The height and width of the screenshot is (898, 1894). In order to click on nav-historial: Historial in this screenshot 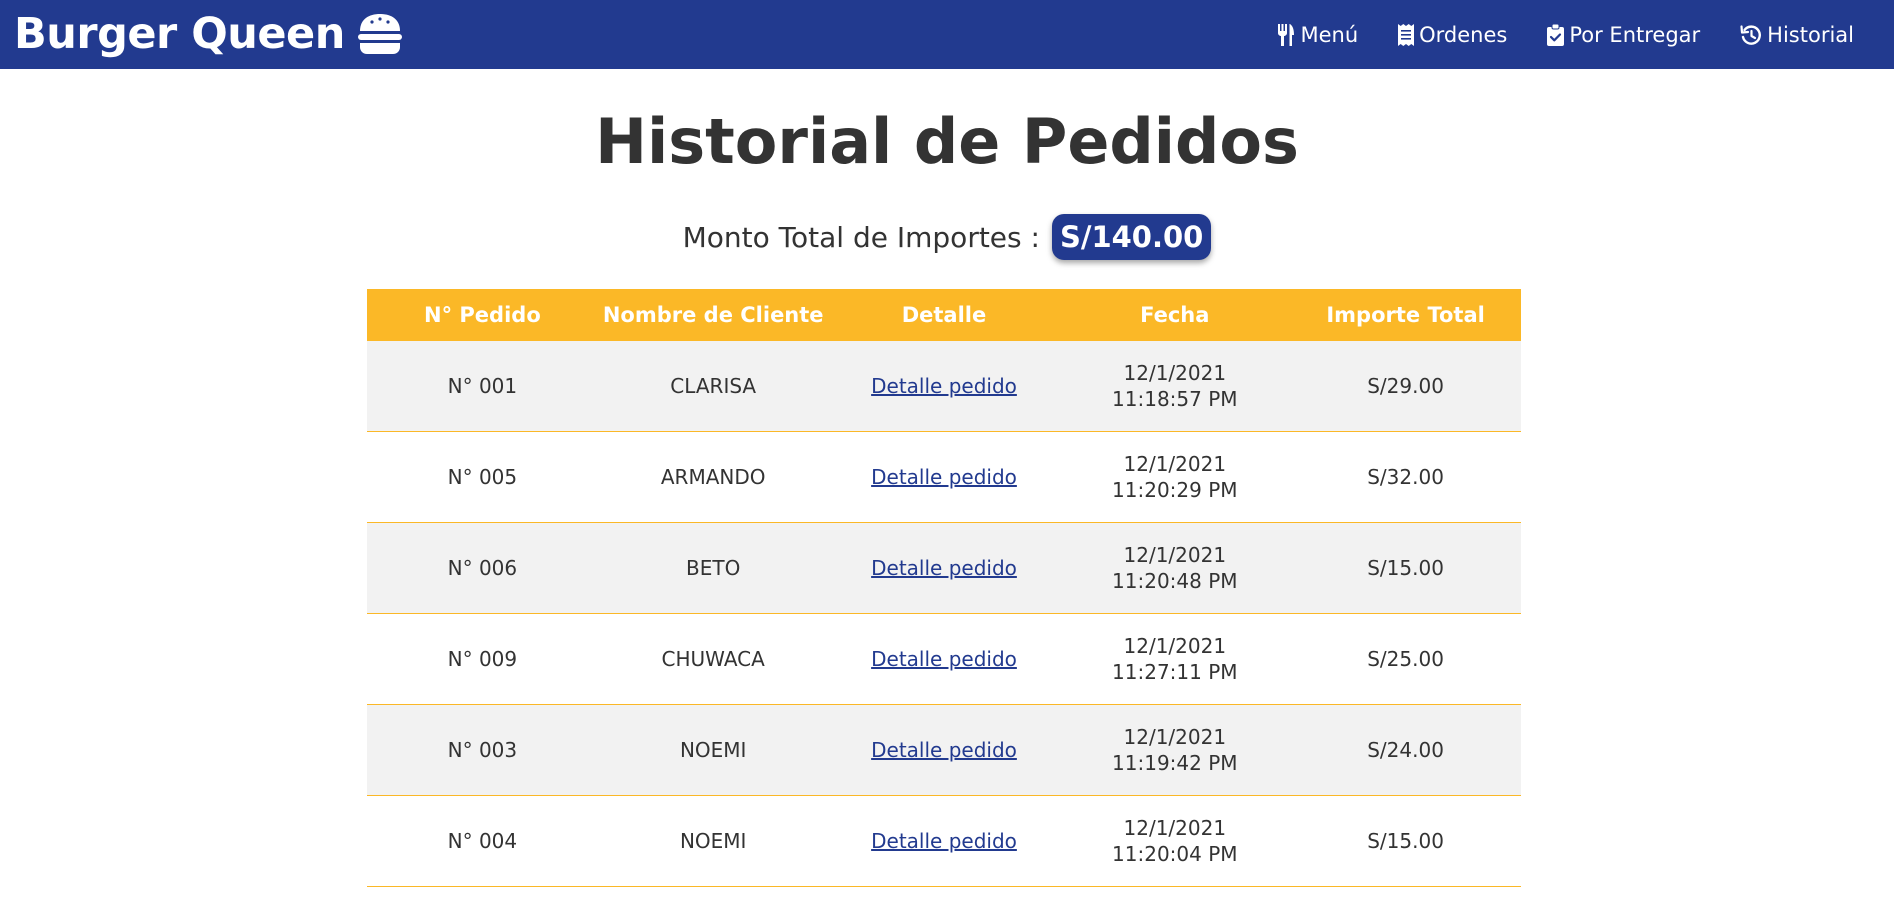, I will do `click(1797, 35)`.